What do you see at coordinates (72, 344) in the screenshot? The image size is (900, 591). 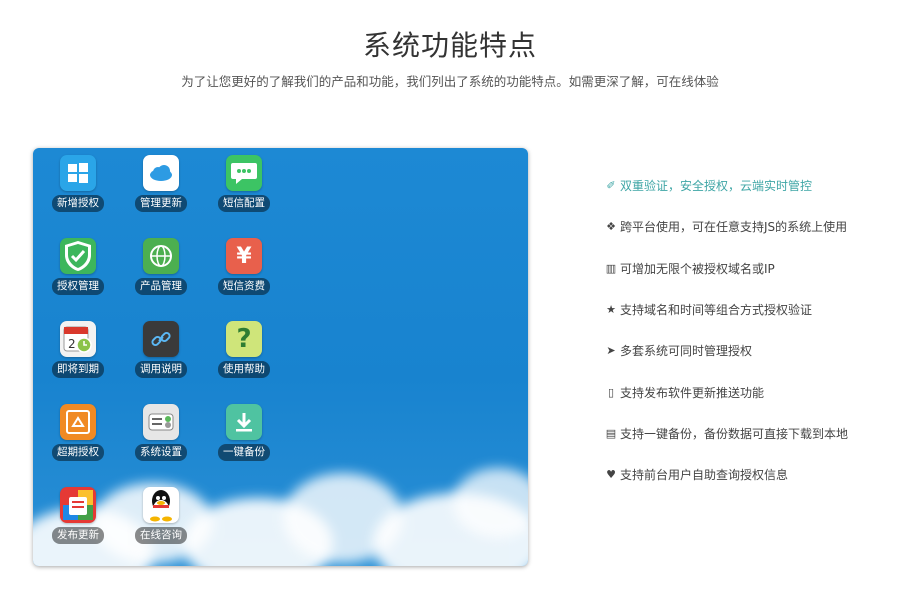 I see `svg-text: 2` at bounding box center [72, 344].